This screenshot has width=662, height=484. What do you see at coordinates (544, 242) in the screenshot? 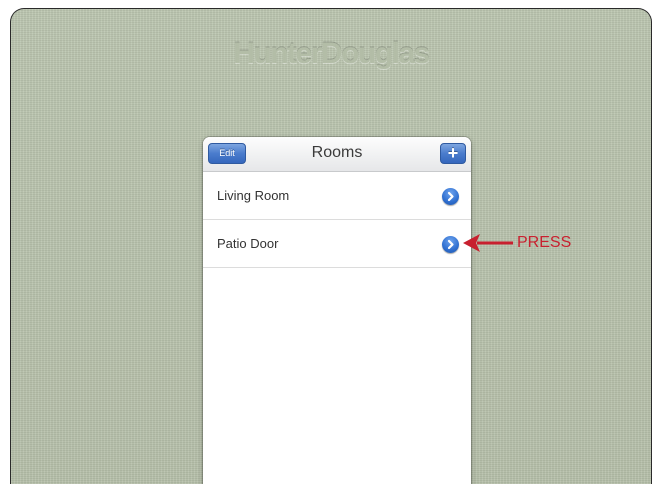
I see `press-instruction-label: PRESS` at bounding box center [544, 242].